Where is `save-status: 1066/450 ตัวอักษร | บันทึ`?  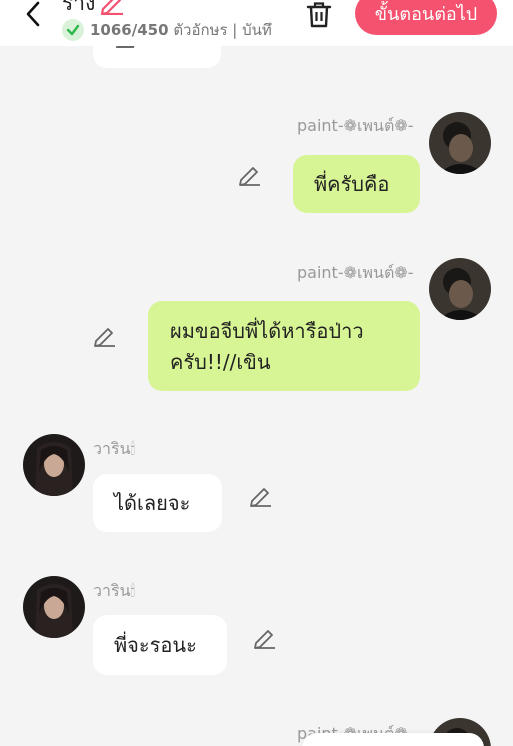
save-status: 1066/450 ตัวอักษร | บันทึ is located at coordinates (173, 30).